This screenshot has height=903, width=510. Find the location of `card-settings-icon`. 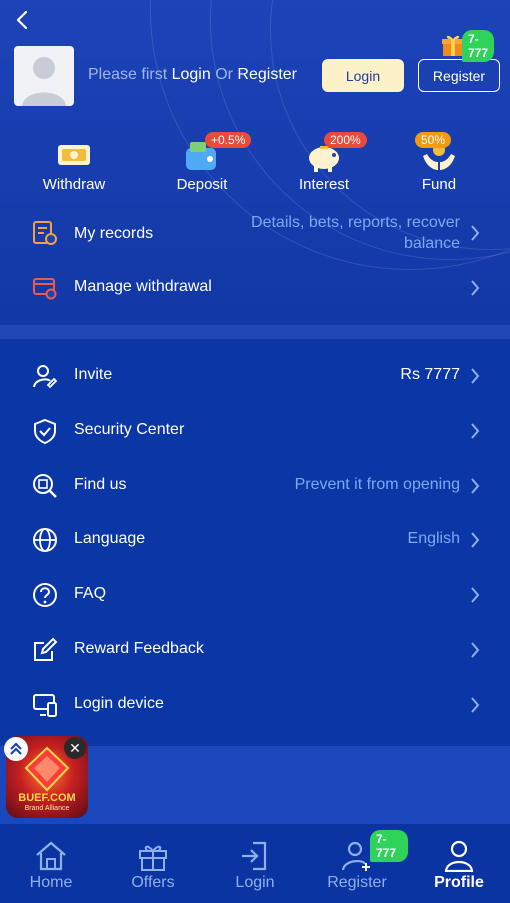

card-settings-icon is located at coordinates (45, 289).